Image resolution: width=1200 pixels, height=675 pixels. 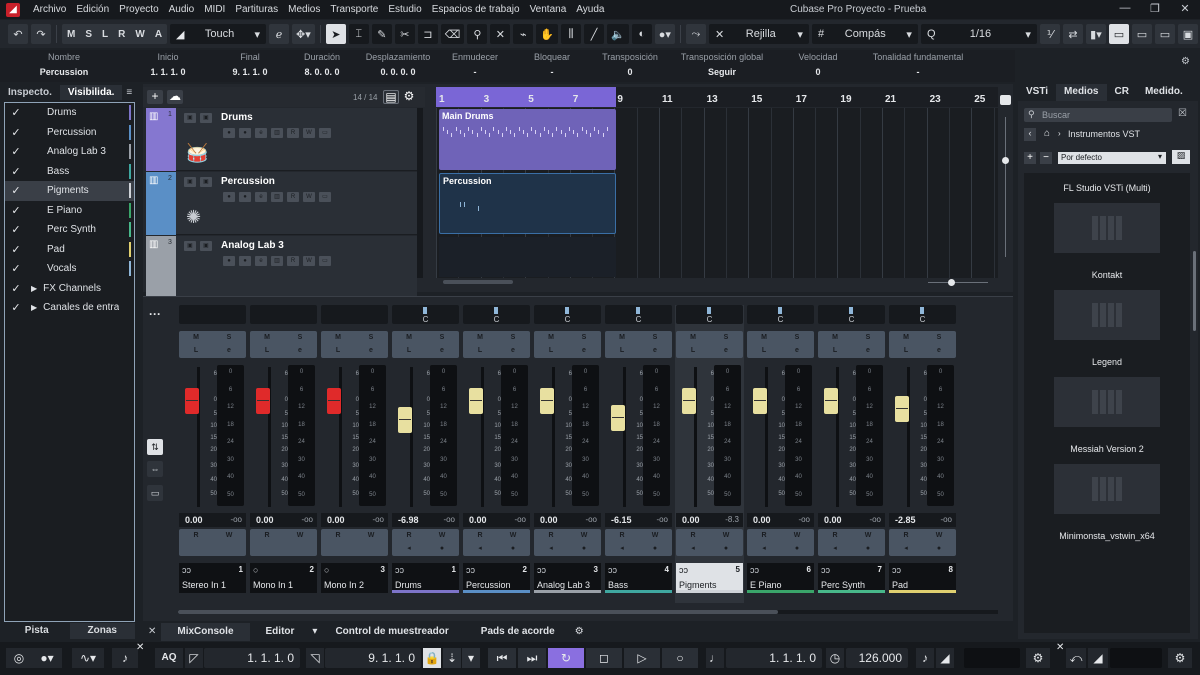 What do you see at coordinates (978, 34) in the screenshot?
I see `quantize-select: Q 1/16 ▾` at bounding box center [978, 34].